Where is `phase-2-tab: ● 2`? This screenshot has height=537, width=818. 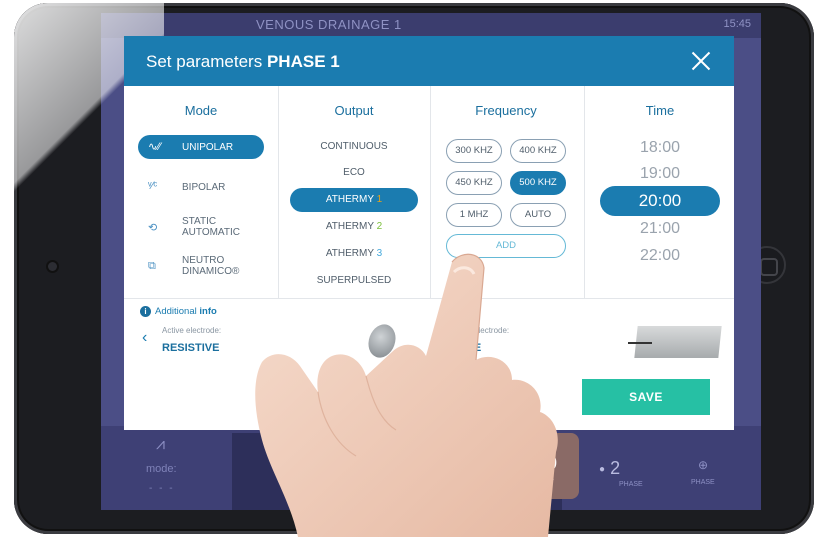
phase-2-tab: ● 2 is located at coordinates (609, 468).